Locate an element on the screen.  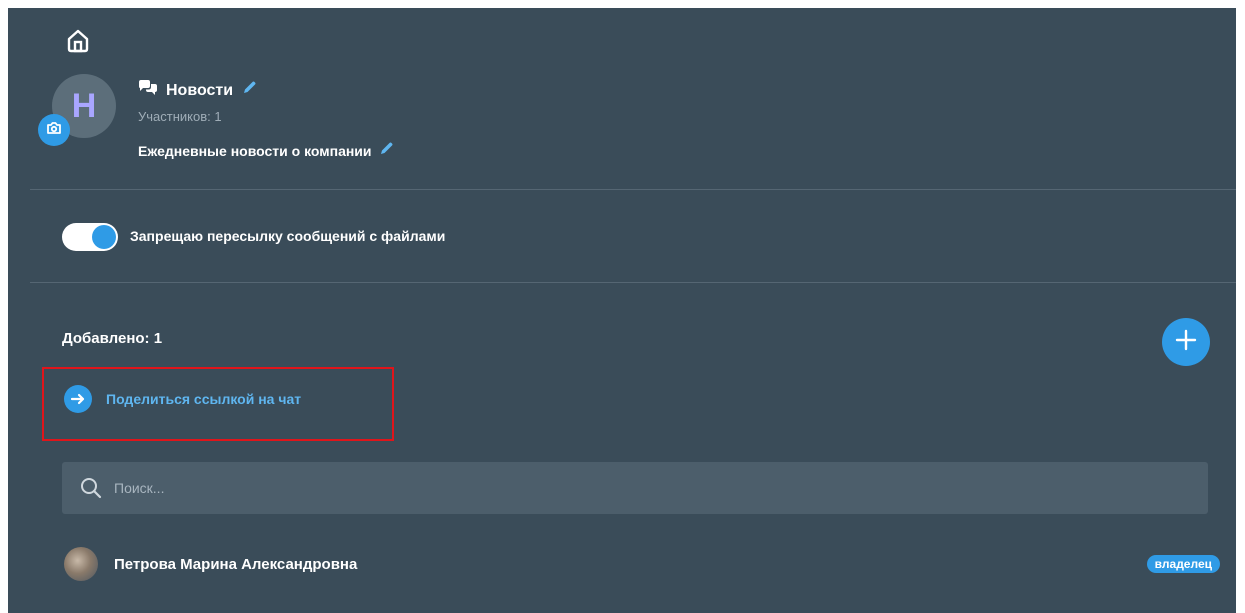
chat-title-row: Новости is located at coordinates (197, 90).